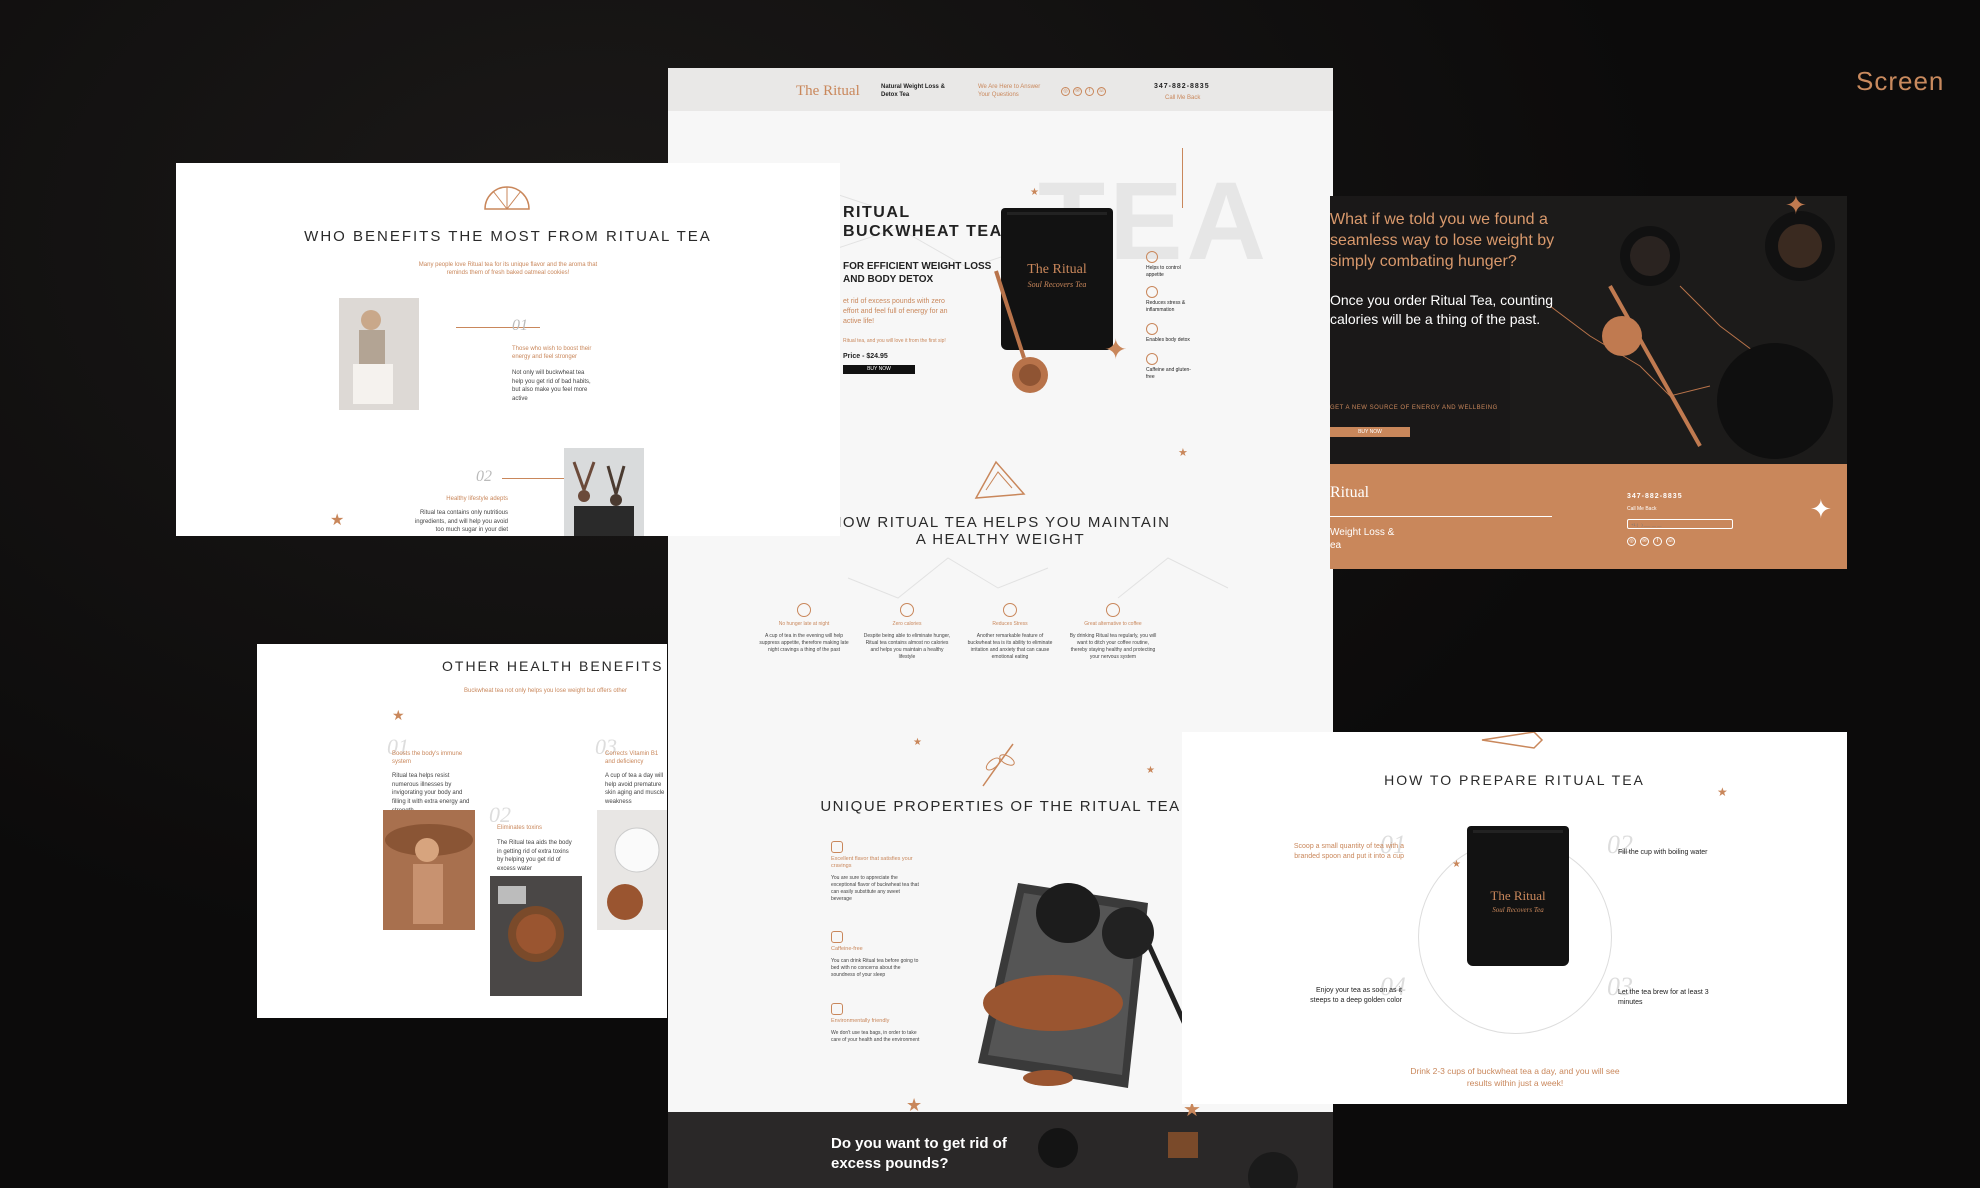 The width and height of the screenshot is (1980, 1188). What do you see at coordinates (604, 492) in the screenshot?
I see `yoga-class-photo` at bounding box center [604, 492].